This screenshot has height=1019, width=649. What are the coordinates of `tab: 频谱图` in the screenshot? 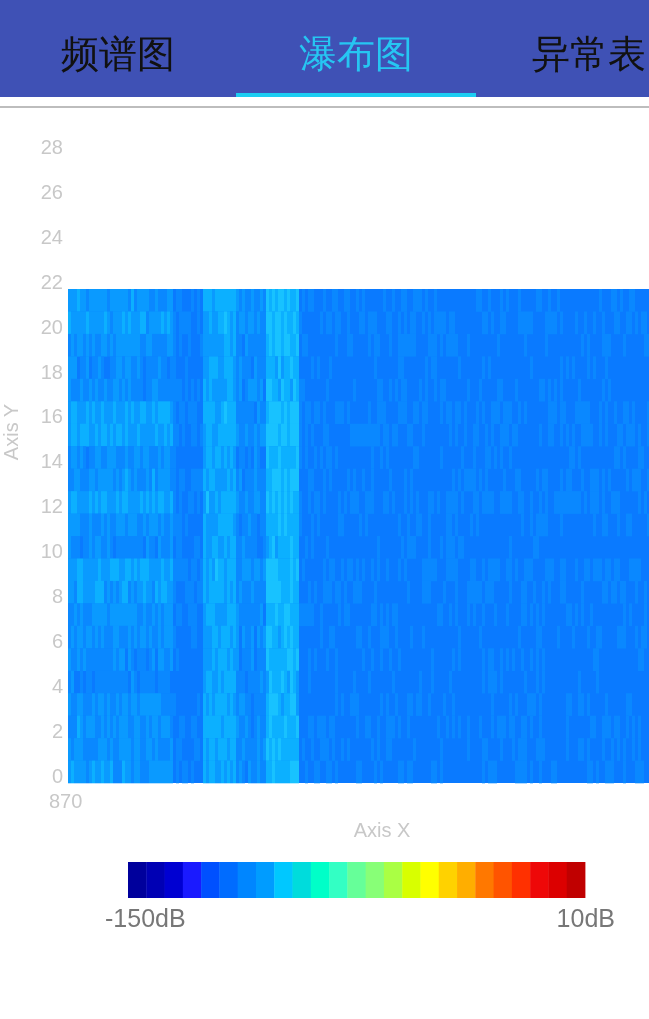 It's located at (118, 48).